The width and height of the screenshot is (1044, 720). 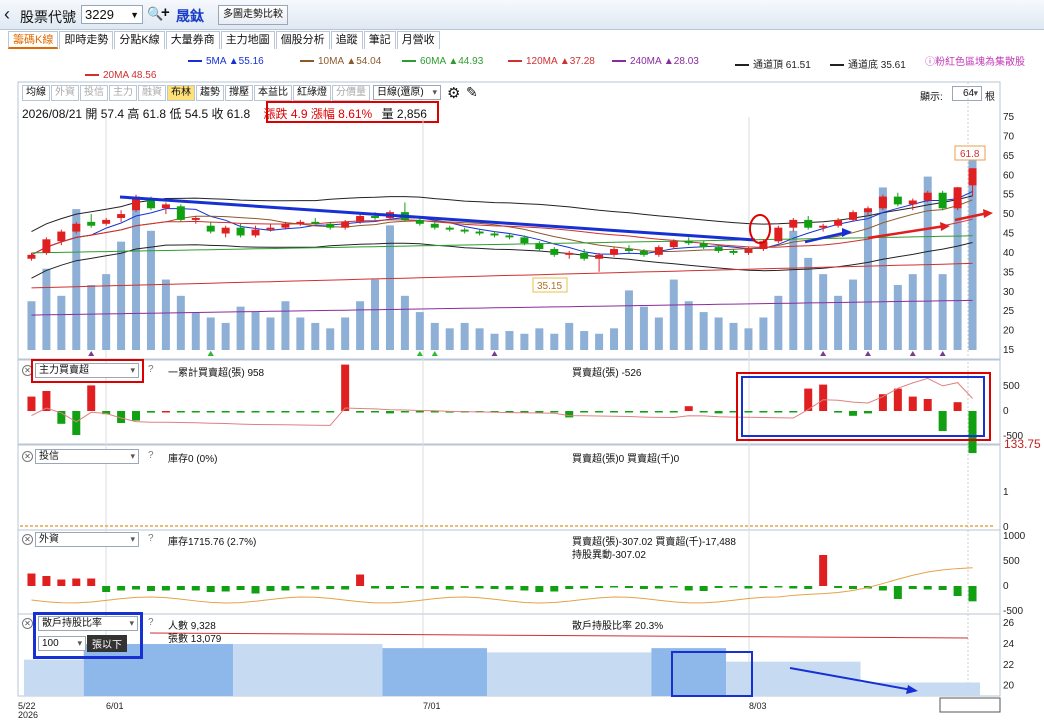 What do you see at coordinates (502, 275) in the screenshot?
I see `ma120-line` at bounding box center [502, 275].